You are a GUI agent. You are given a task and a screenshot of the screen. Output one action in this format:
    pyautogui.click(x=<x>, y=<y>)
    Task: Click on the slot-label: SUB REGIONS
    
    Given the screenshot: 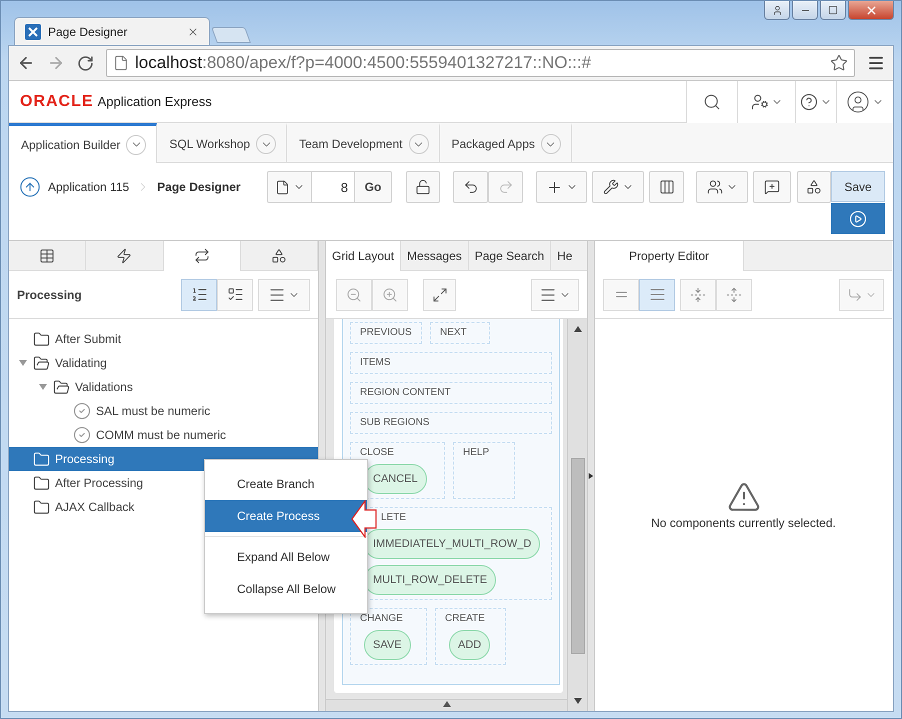 What is the action you would take?
    pyautogui.click(x=395, y=422)
    